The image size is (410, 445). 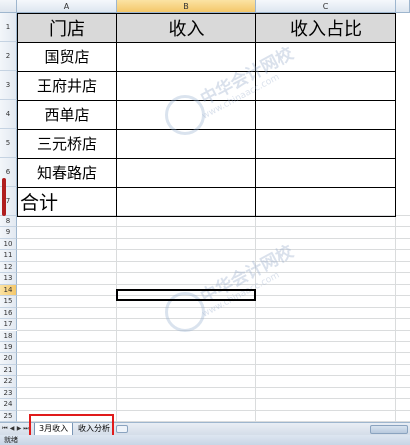 I want to click on row-header: 21, so click(x=8, y=370).